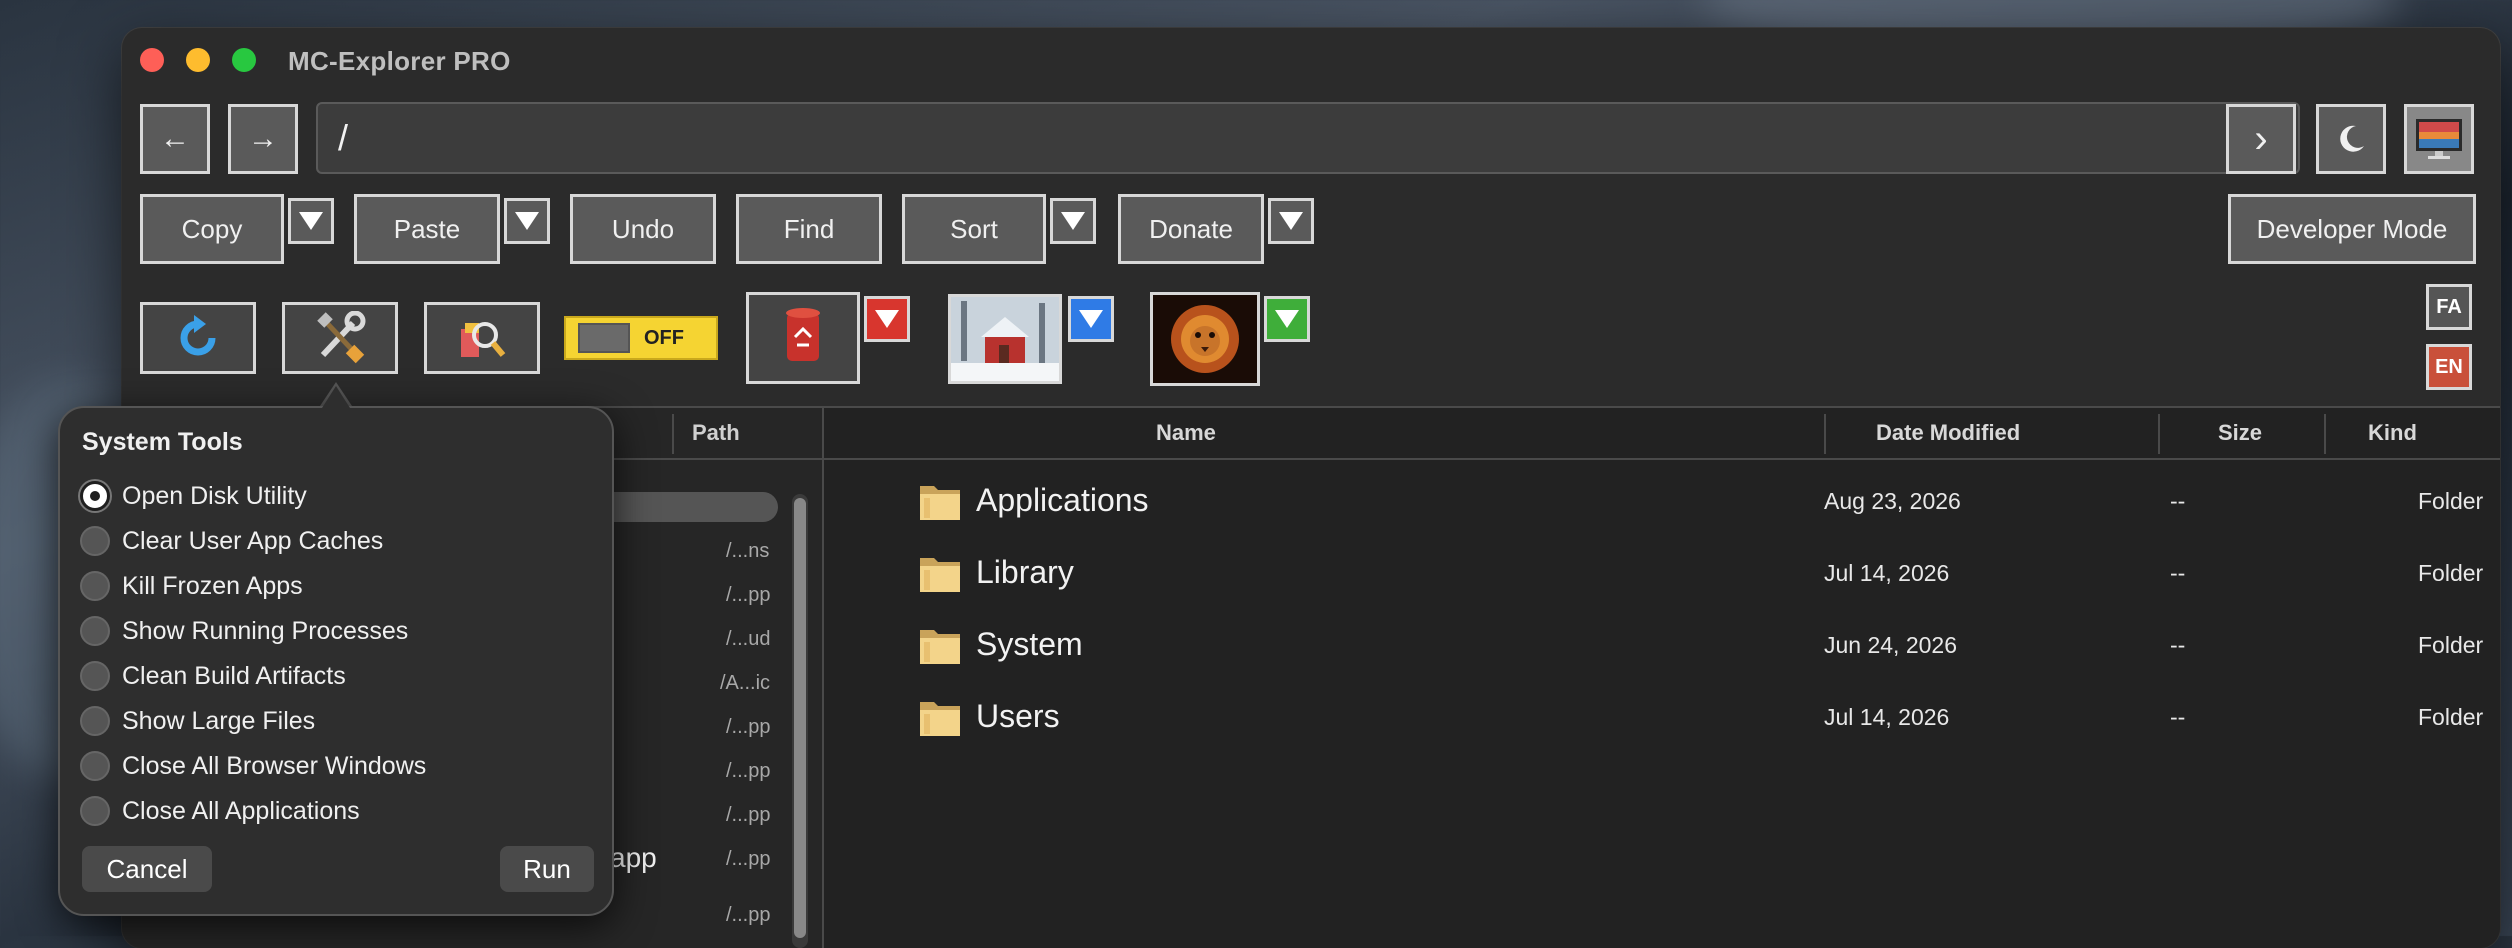 This screenshot has width=2512, height=948. I want to click on folder-icon, so click(940, 719).